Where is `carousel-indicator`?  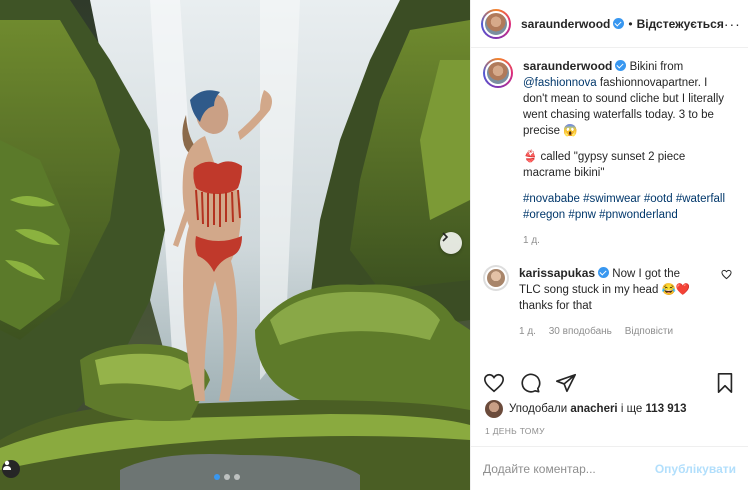 carousel-indicator is located at coordinates (227, 477).